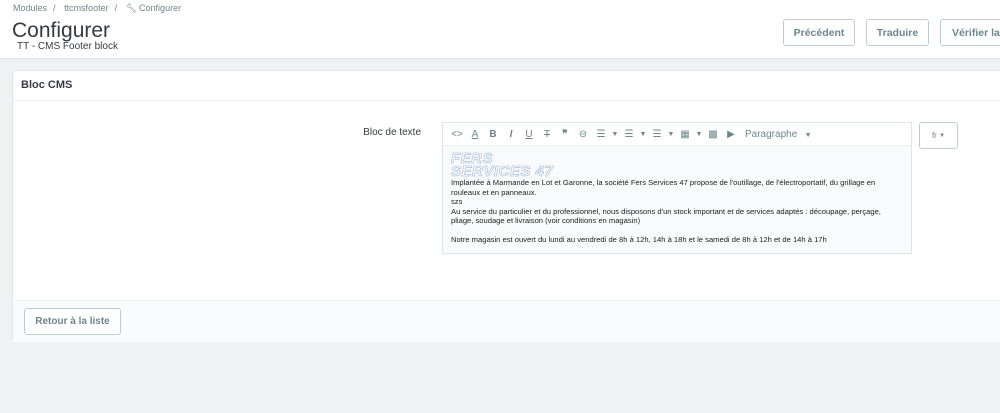 The height and width of the screenshot is (413, 1000). Describe the element at coordinates (493, 134) in the screenshot. I see `bold-icon: B` at that location.